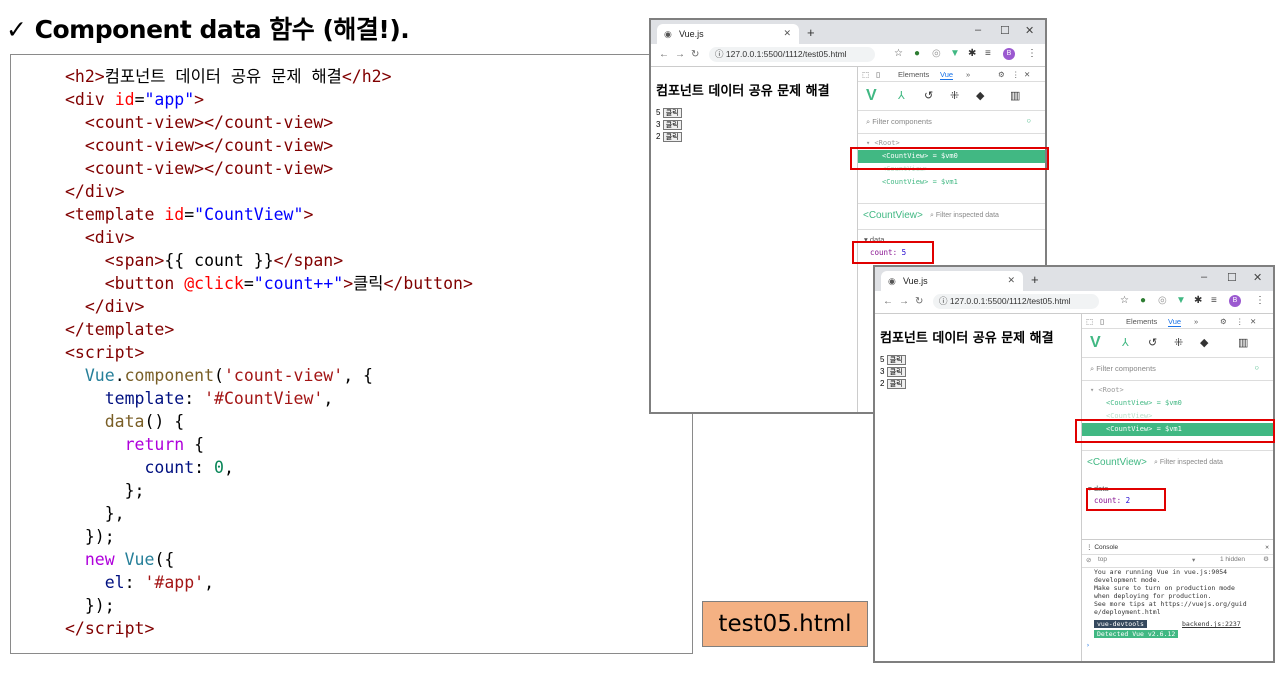  What do you see at coordinates (1177, 403) in the screenshot?
I see `tree-item: <CountView> = $vm0` at bounding box center [1177, 403].